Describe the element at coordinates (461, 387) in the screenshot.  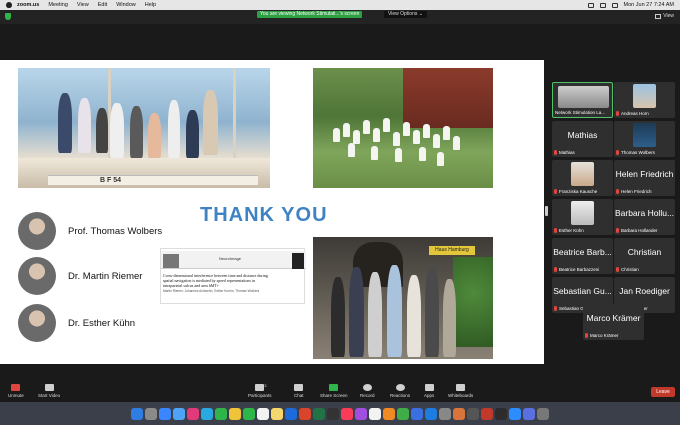
I see `whiteboard-icon` at that location.